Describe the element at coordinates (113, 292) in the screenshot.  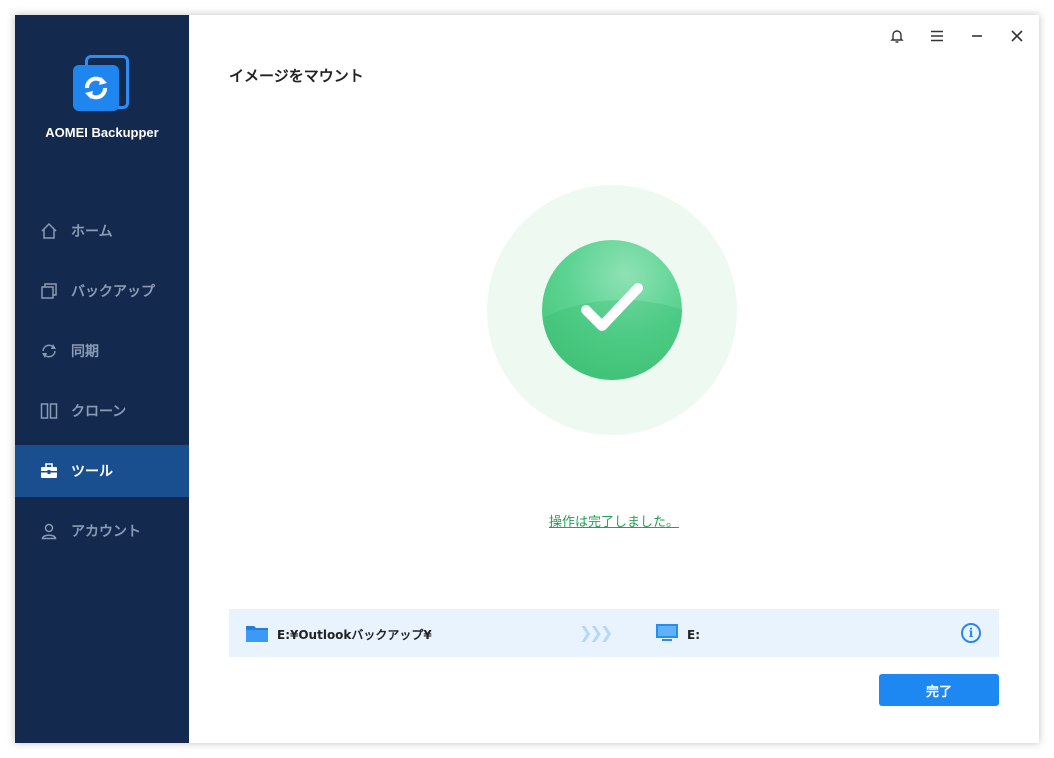
I see `sidebar-item-label: バックアップ` at that location.